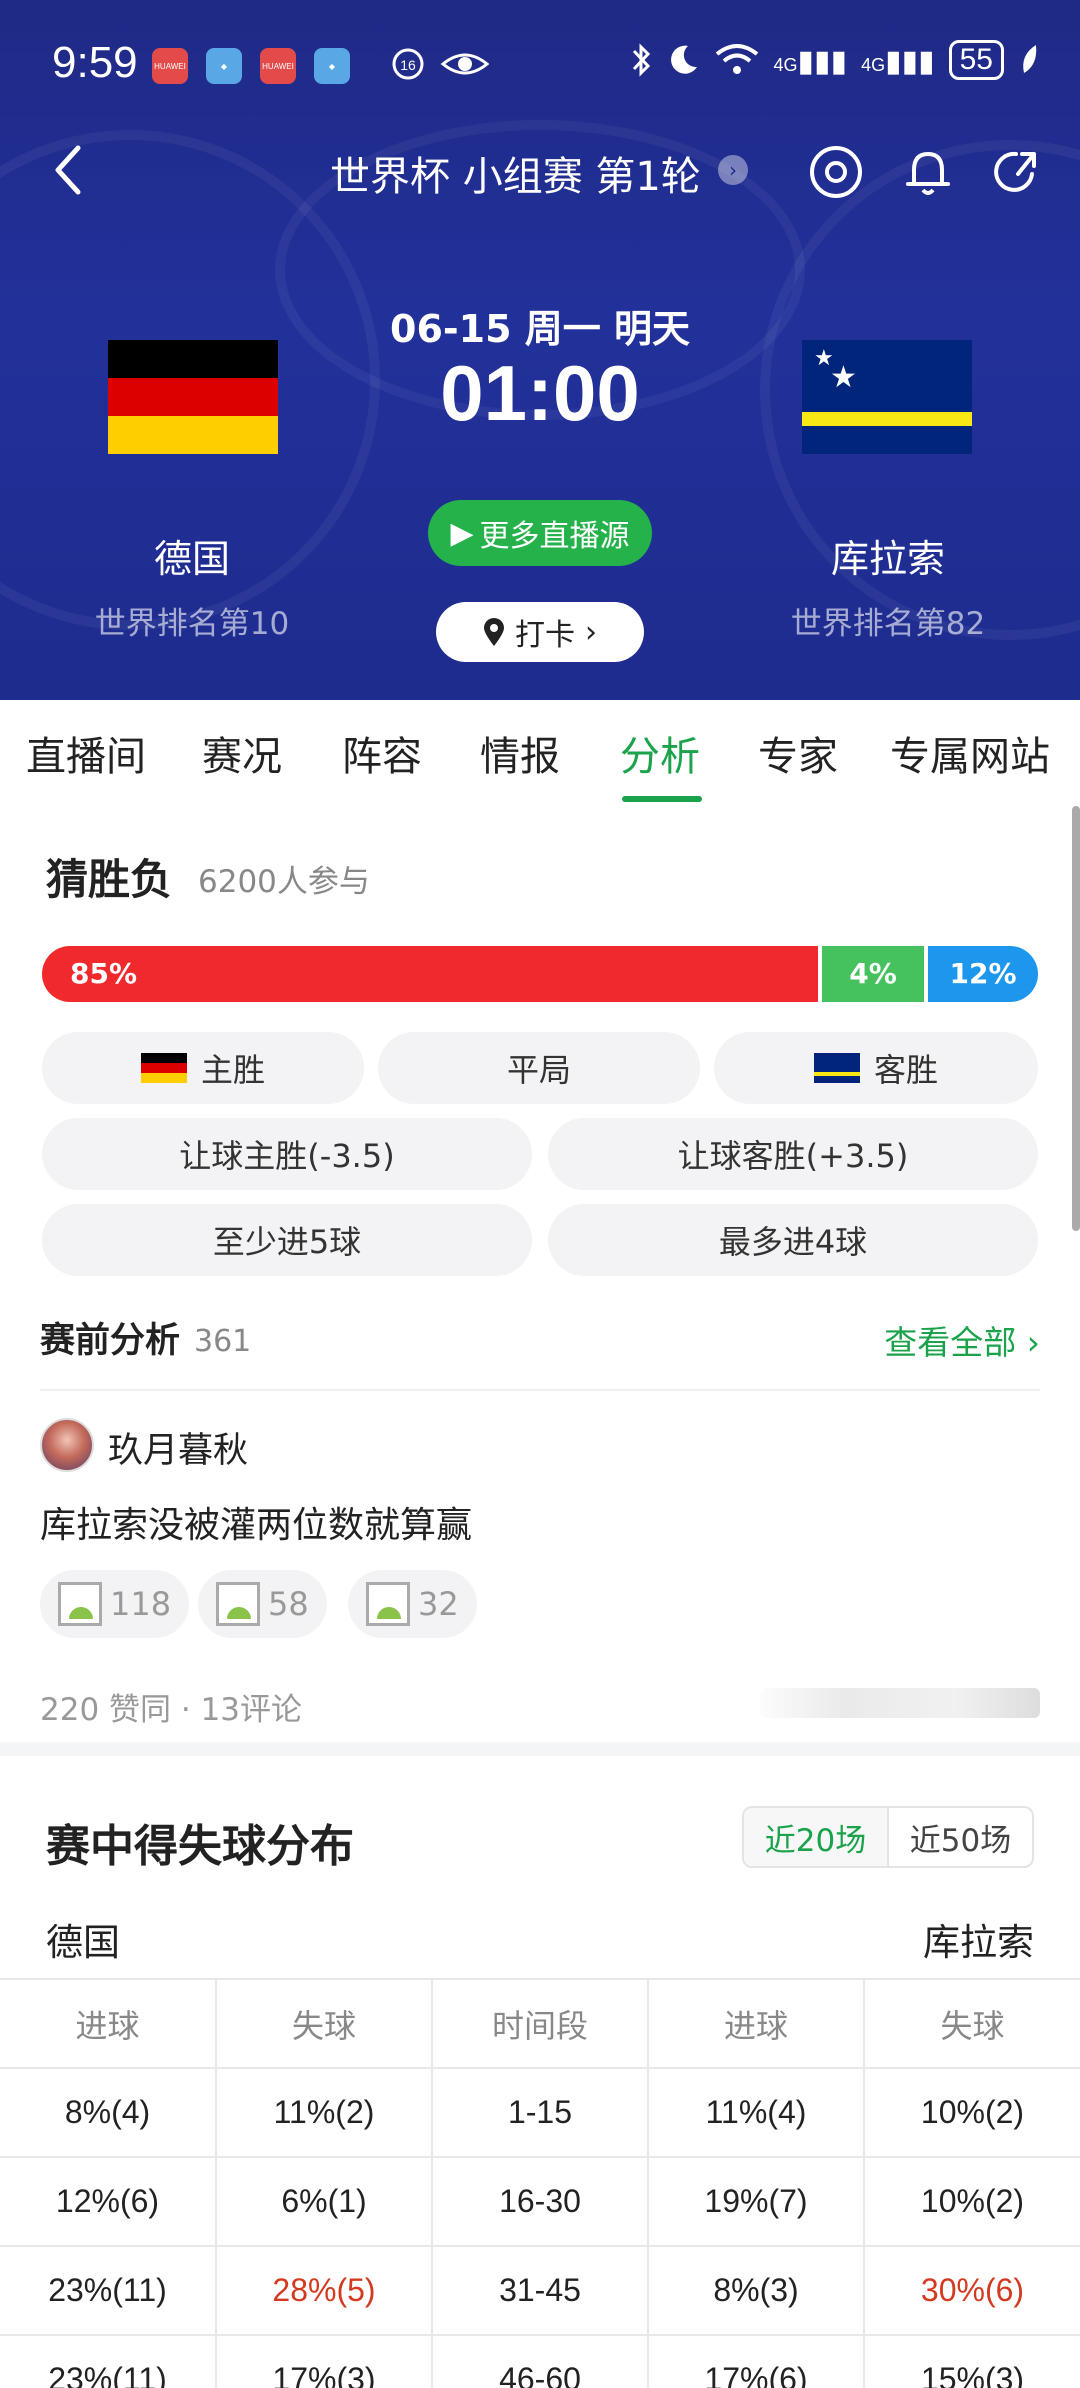 The image size is (1080, 2388). I want to click on filter-last-20: 近20场, so click(816, 1837).